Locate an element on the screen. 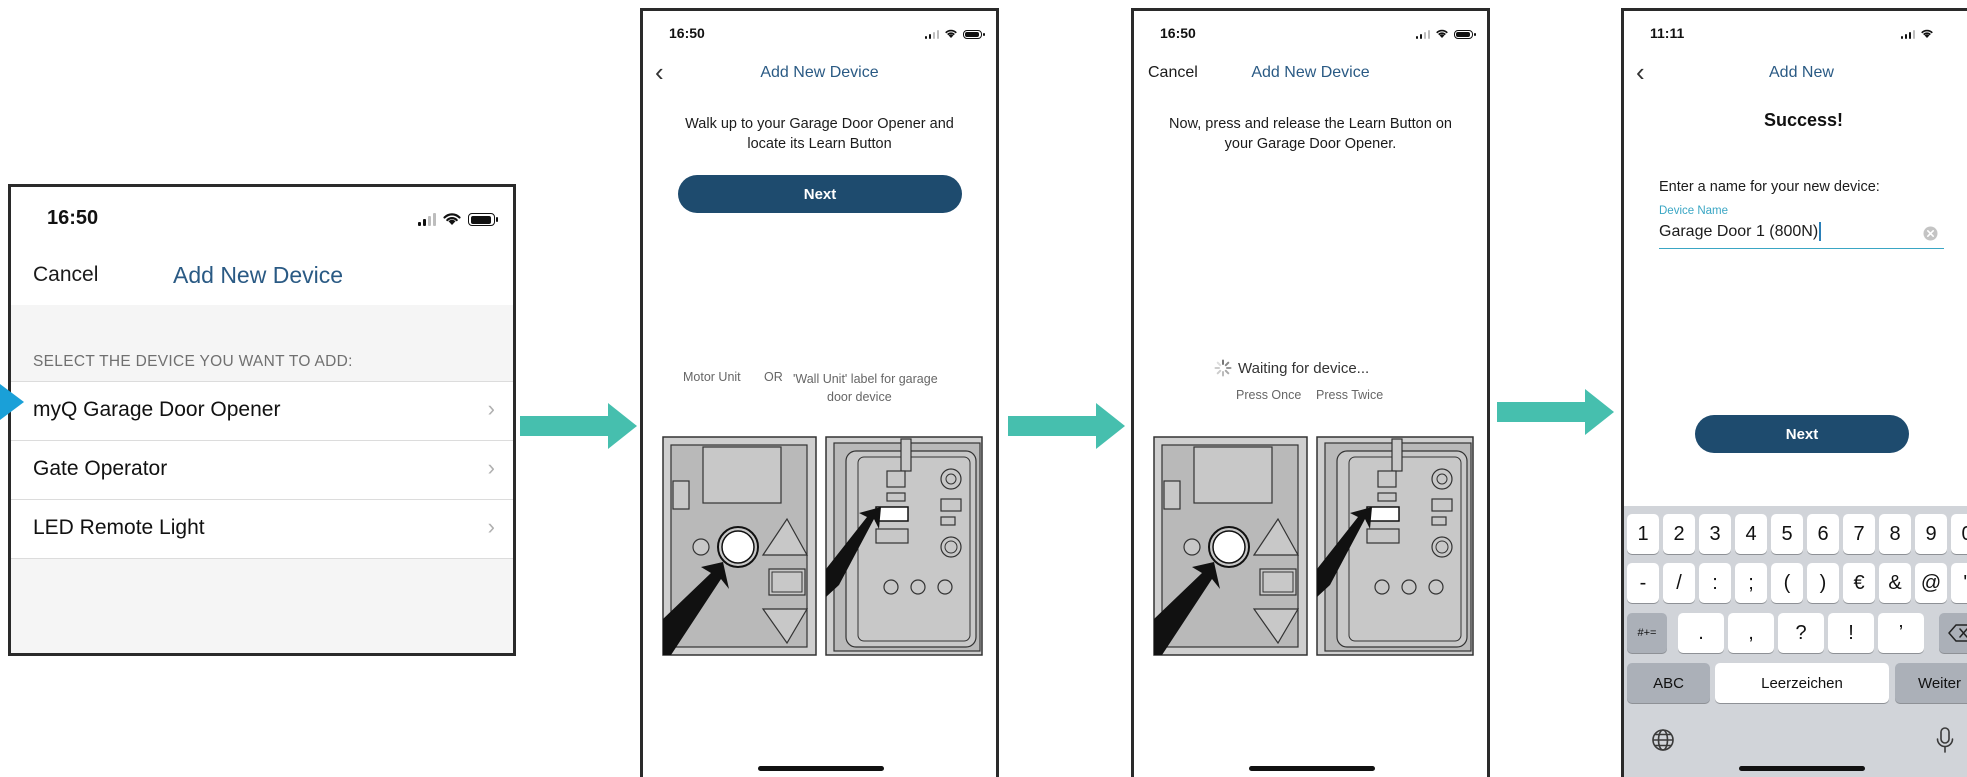 This screenshot has height=777, width=1967. field-label: Device Name is located at coordinates (1694, 211).